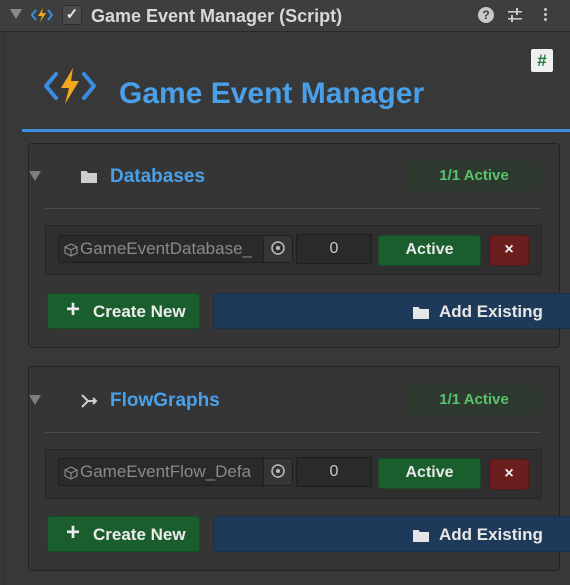  Describe the element at coordinates (486, 15) in the screenshot. I see `help-icon: ?` at that location.